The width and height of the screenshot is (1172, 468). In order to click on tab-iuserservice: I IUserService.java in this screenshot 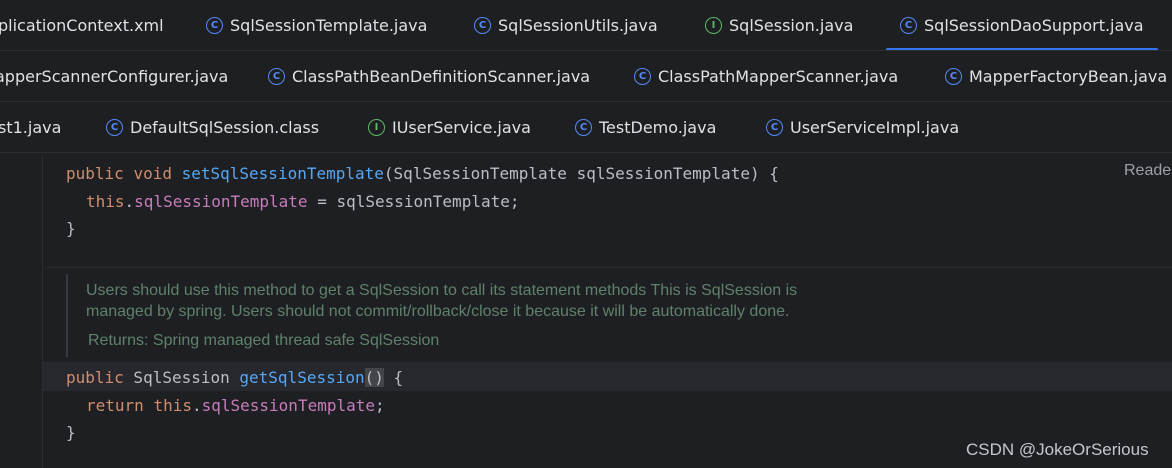, I will do `click(449, 127)`.